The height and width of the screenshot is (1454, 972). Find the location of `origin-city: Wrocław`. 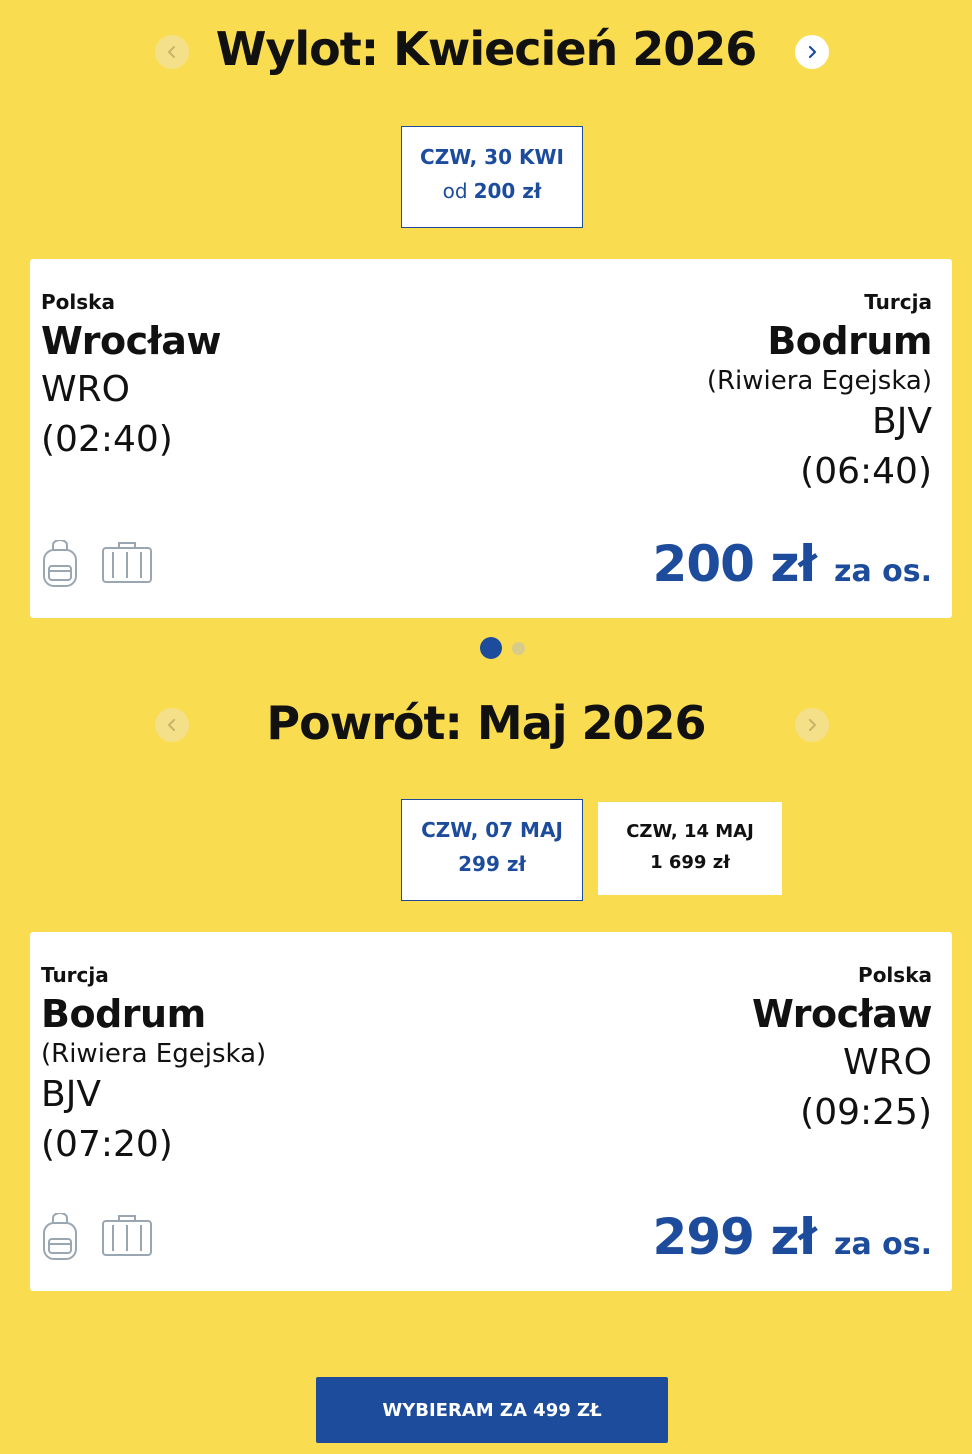

origin-city: Wrocław is located at coordinates (131, 341).